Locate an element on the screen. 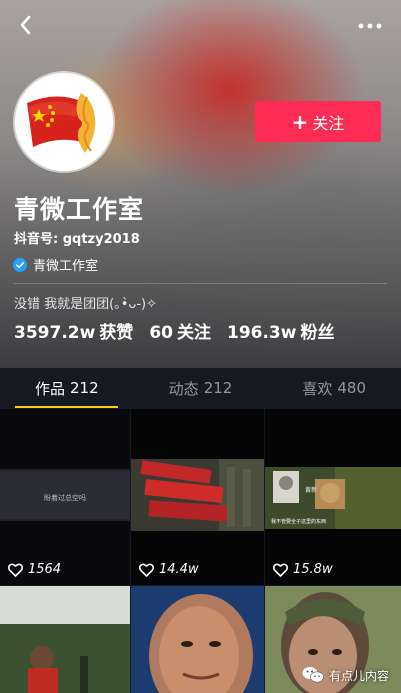 This screenshot has width=401, height=693. video-thumbnail: 黄新 我不管要全子这里的东西 15.8w is located at coordinates (333, 497).